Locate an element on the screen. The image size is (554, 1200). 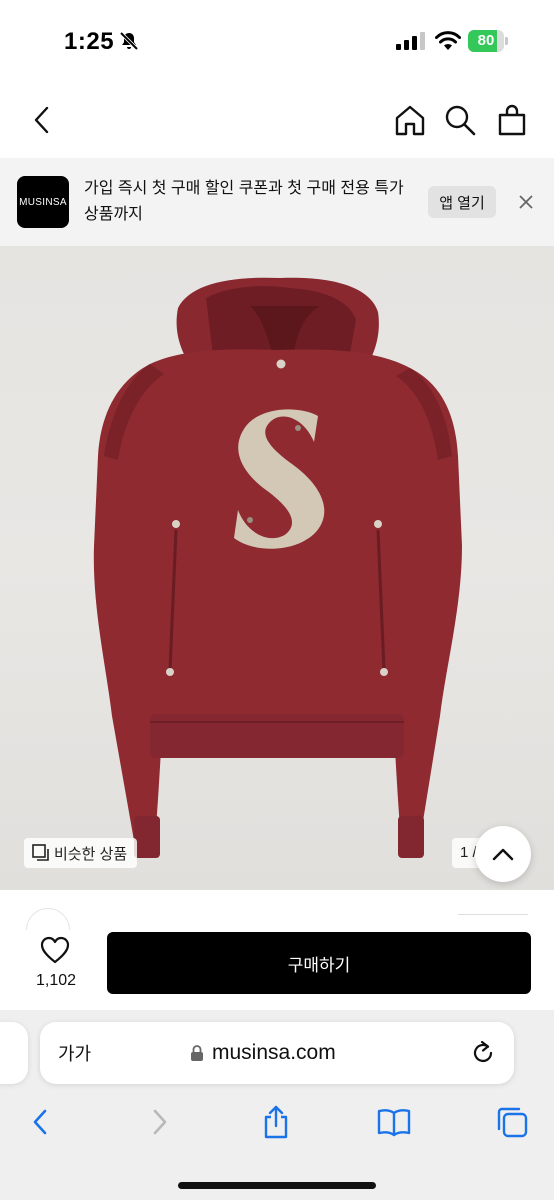
battery-body: 80 is located at coordinates (486, 41).